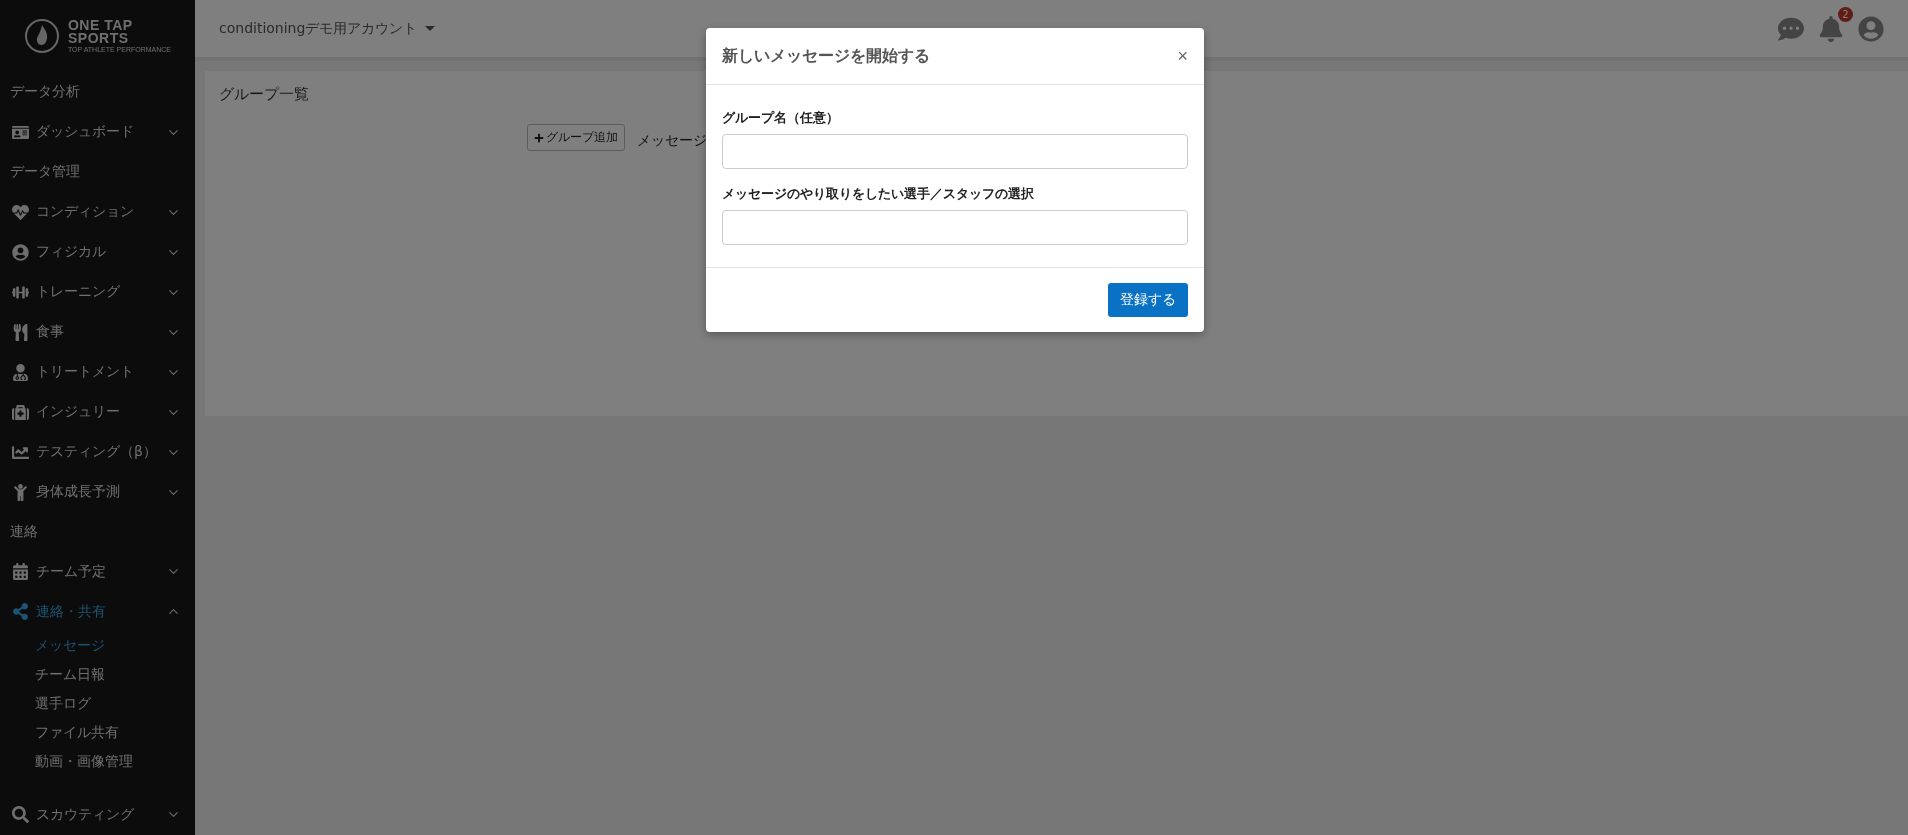  What do you see at coordinates (45, 92) in the screenshot?
I see `sidebar-section-heading: データ分析` at bounding box center [45, 92].